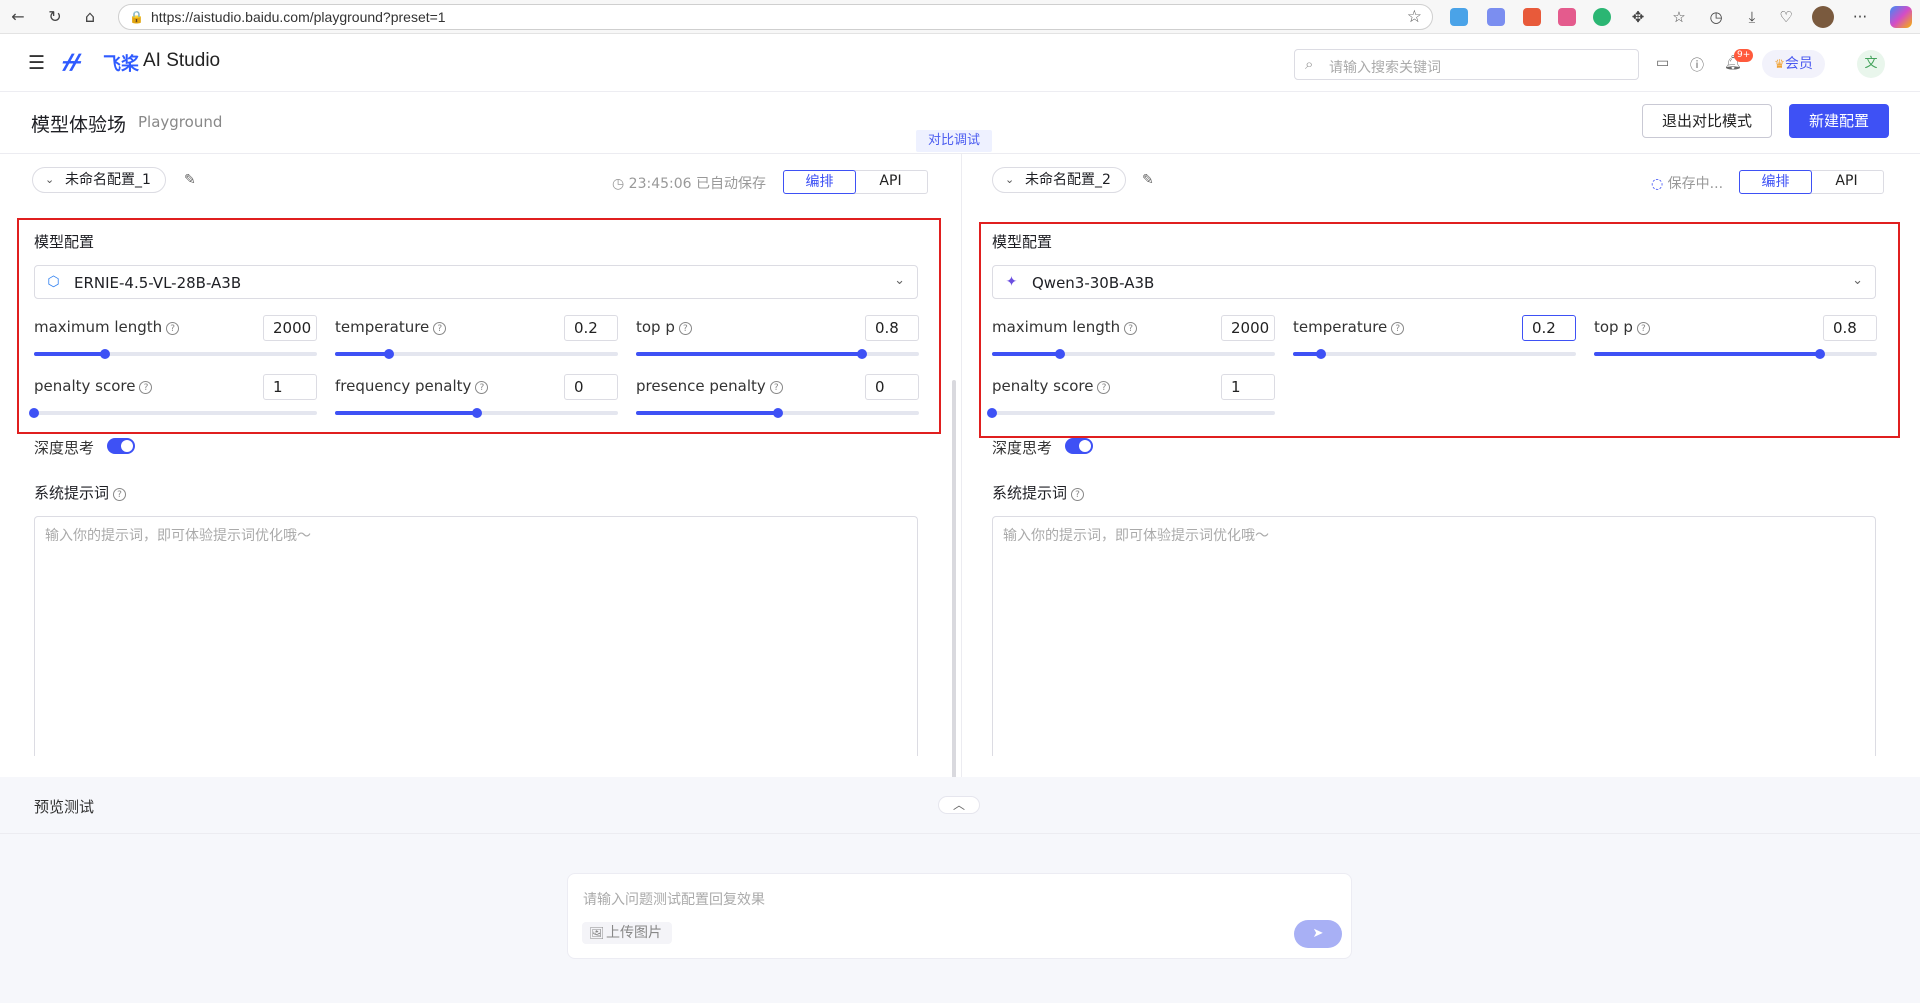  I want to click on search-input: ⌕ 请输入搜索关键词, so click(1466, 64).